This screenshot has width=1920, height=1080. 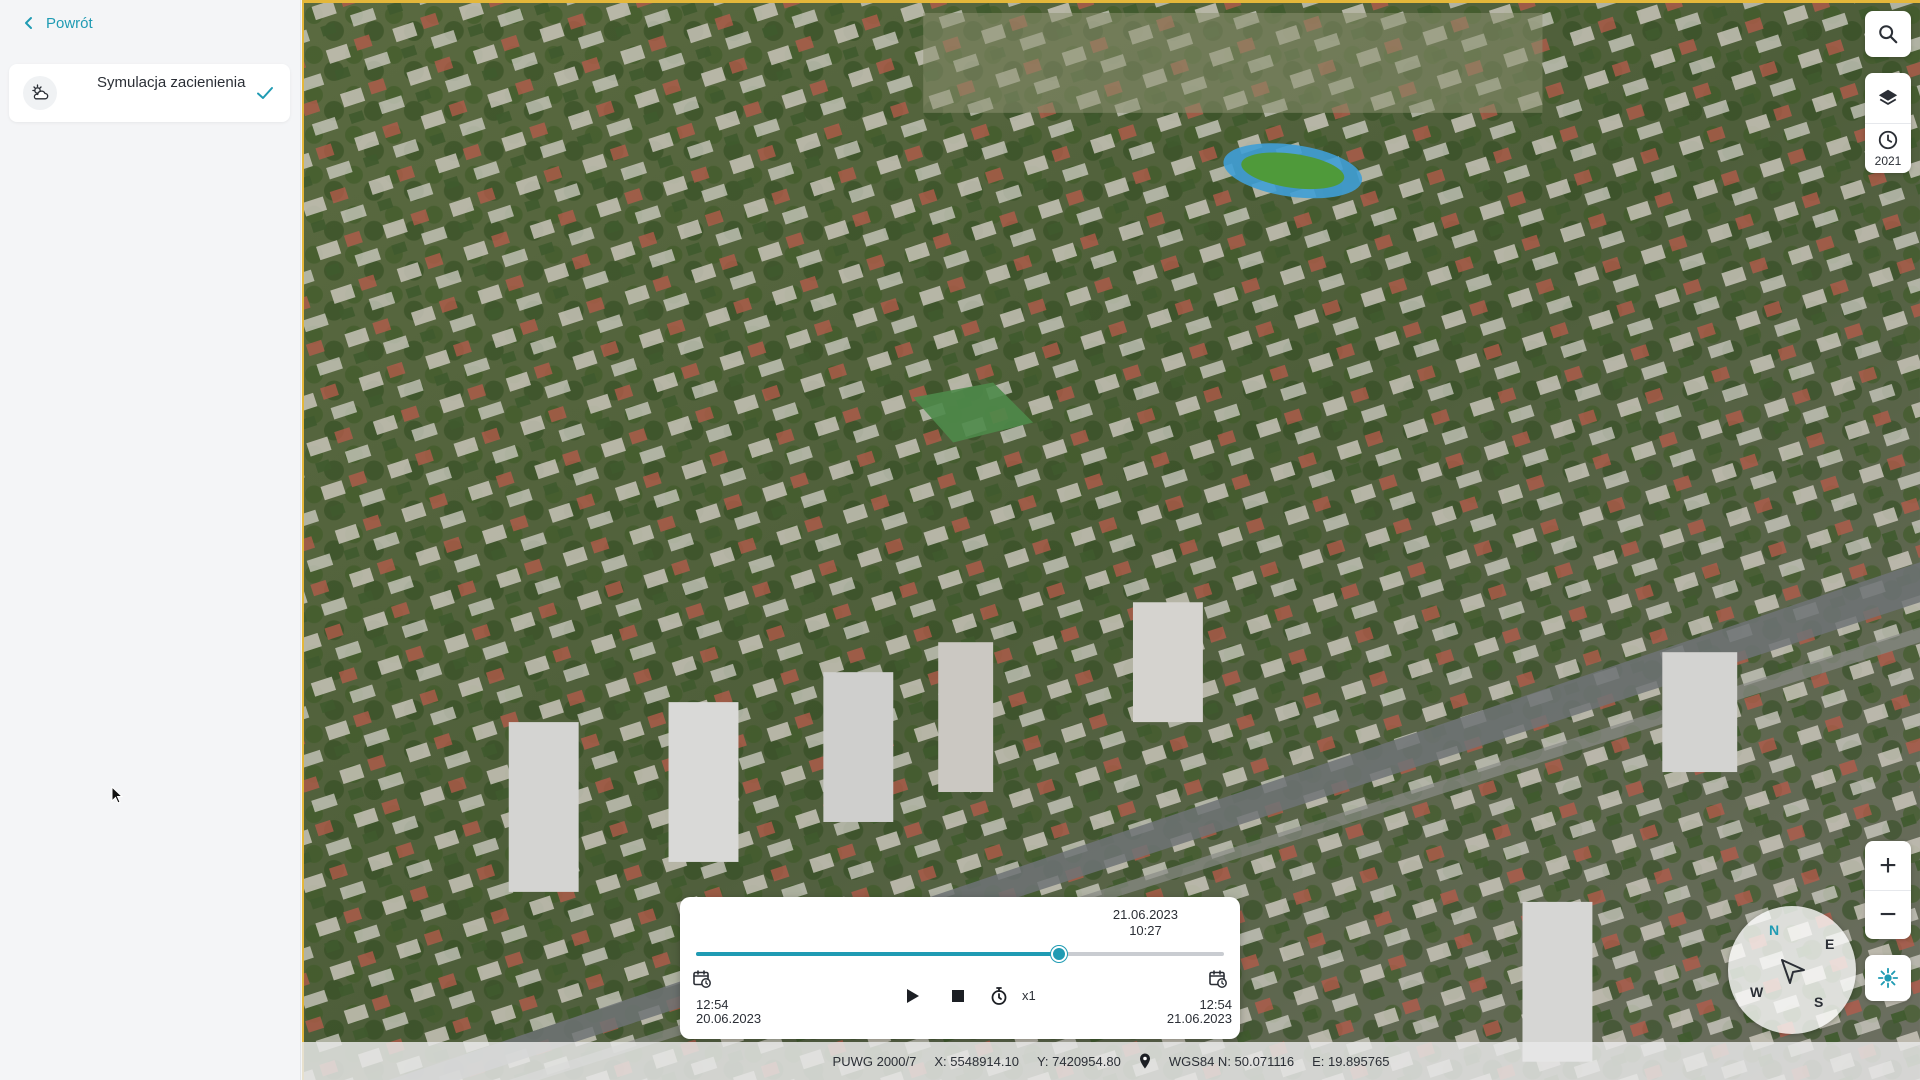 I want to click on start-time: 12:54, so click(x=712, y=1004).